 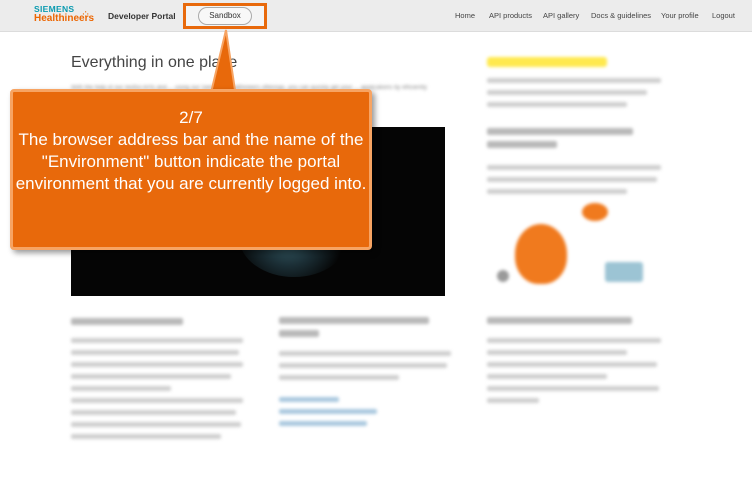 What do you see at coordinates (223, 63) in the screenshot?
I see `callout-arrow` at bounding box center [223, 63].